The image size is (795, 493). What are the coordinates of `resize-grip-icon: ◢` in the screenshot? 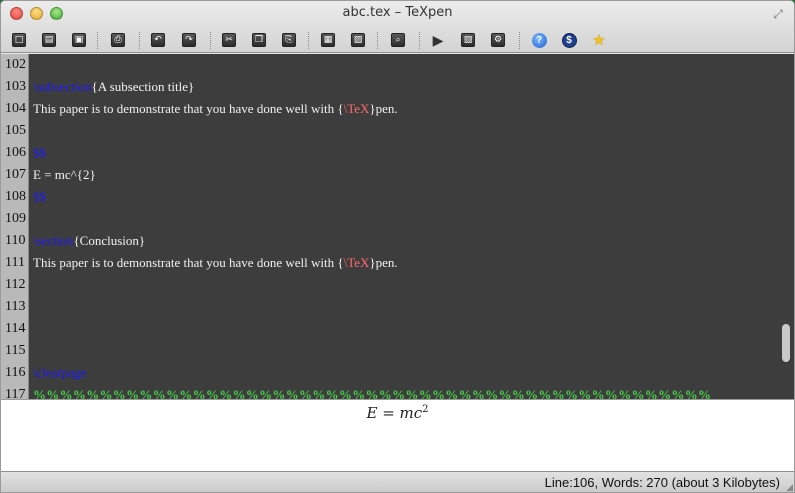 It's located at (789, 487).